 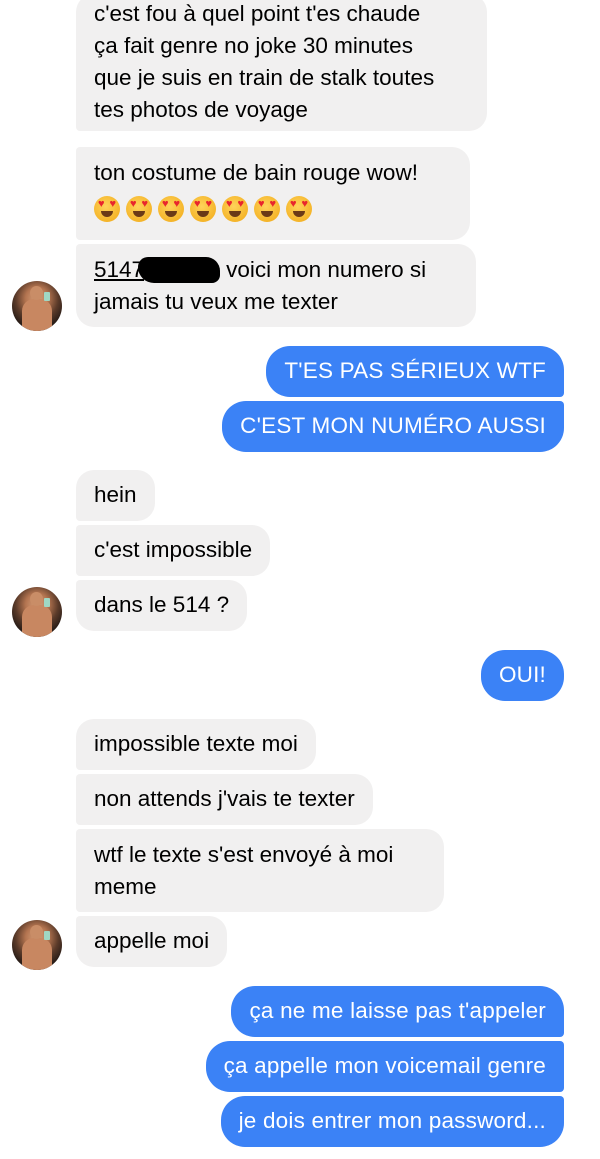 I want to click on incoming-message: impossible texte moi, so click(x=196, y=744).